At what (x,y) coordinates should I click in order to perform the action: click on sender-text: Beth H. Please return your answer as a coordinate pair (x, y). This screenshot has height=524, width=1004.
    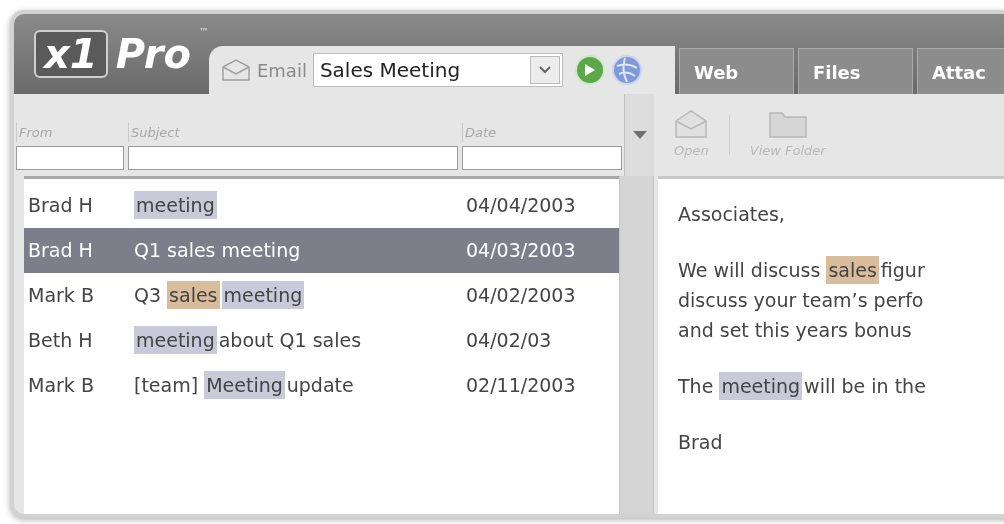
    Looking at the image, I should click on (60, 341).